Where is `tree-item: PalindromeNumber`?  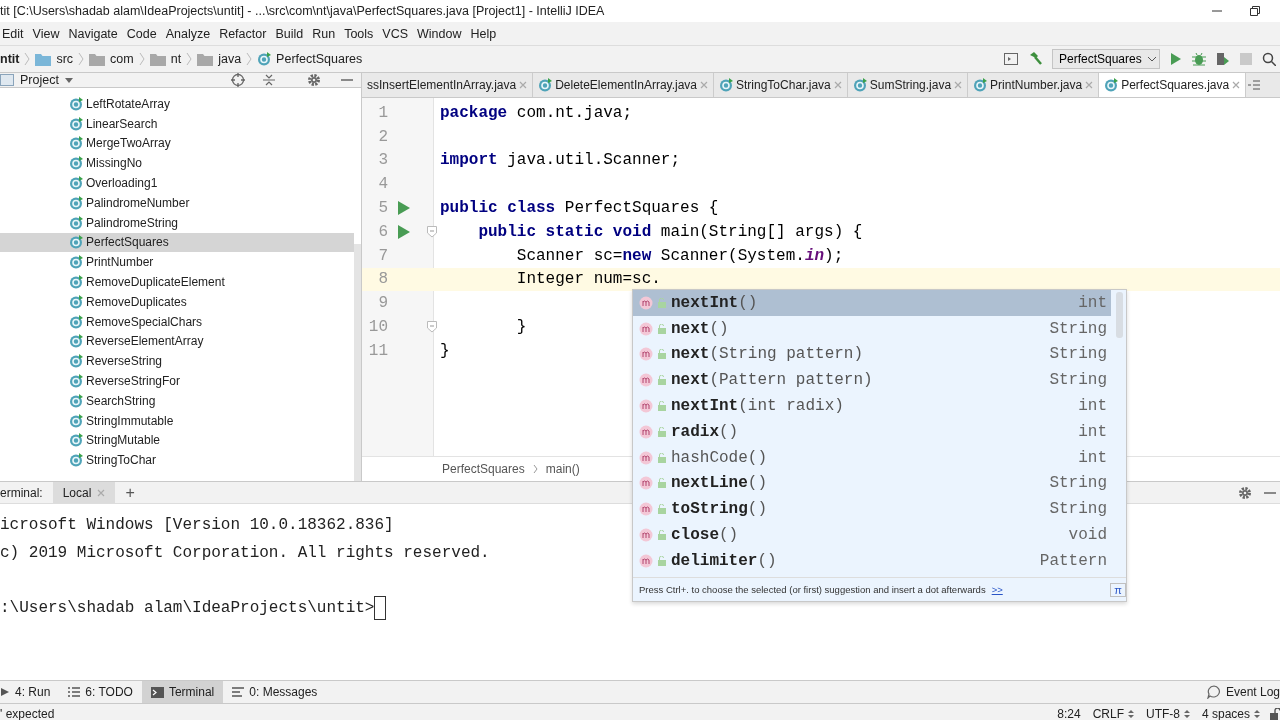 tree-item: PalindromeNumber is located at coordinates (138, 202).